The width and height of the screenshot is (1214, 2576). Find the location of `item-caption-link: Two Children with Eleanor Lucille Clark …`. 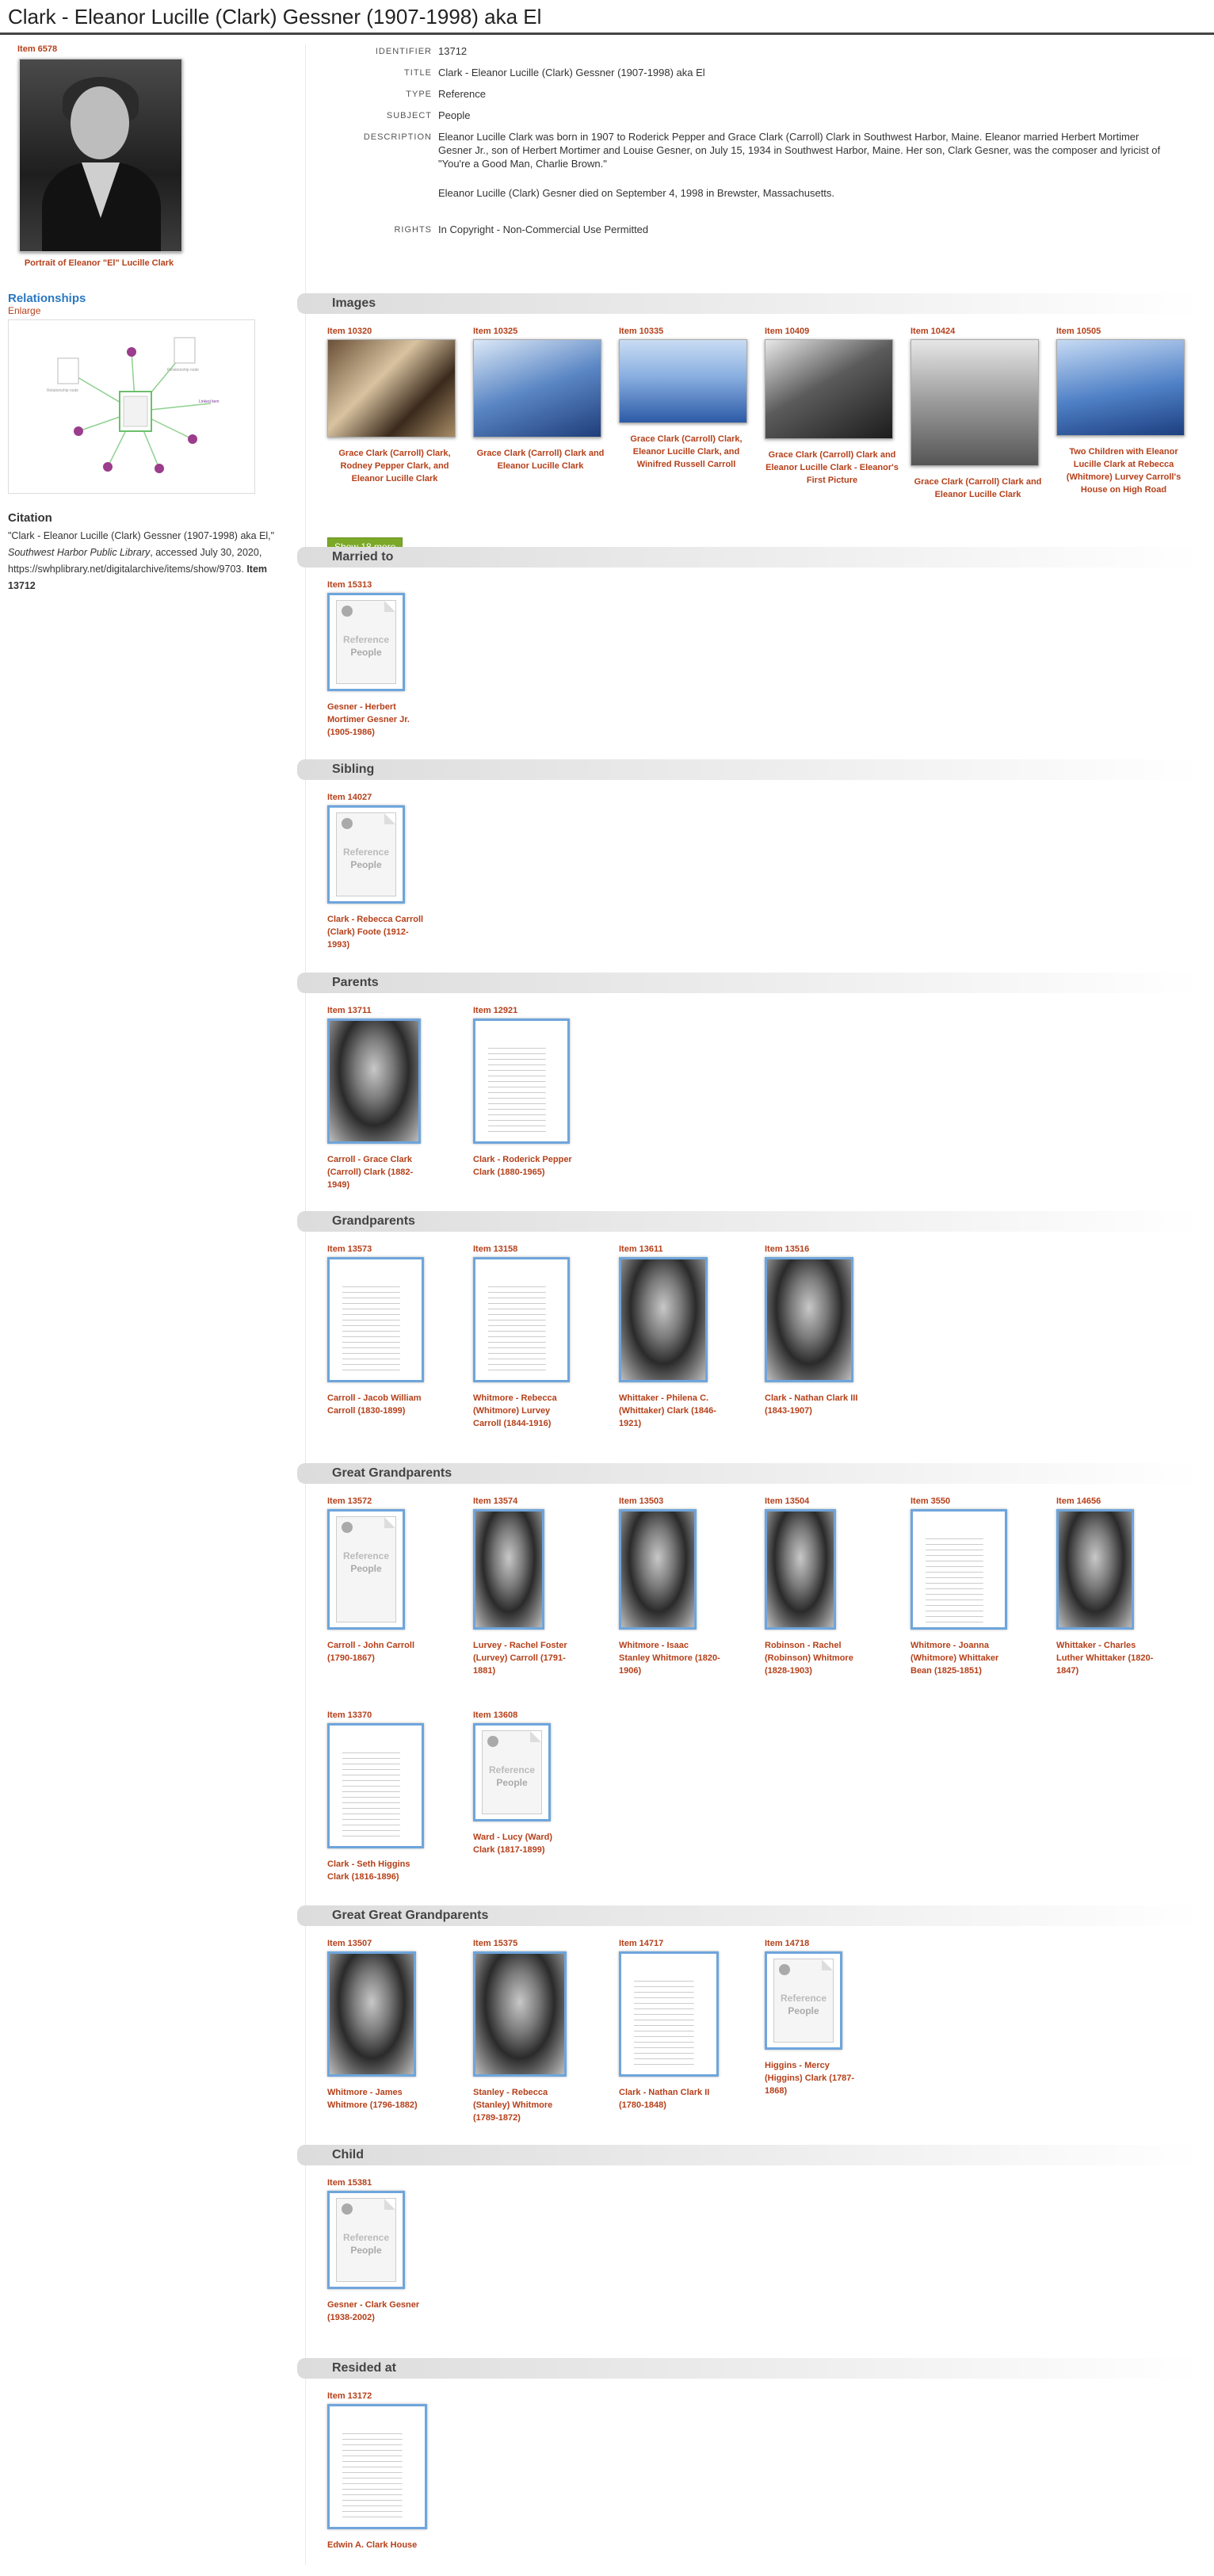

item-caption-link: Two Children with Eleanor Lucille Clark … is located at coordinates (1123, 470).